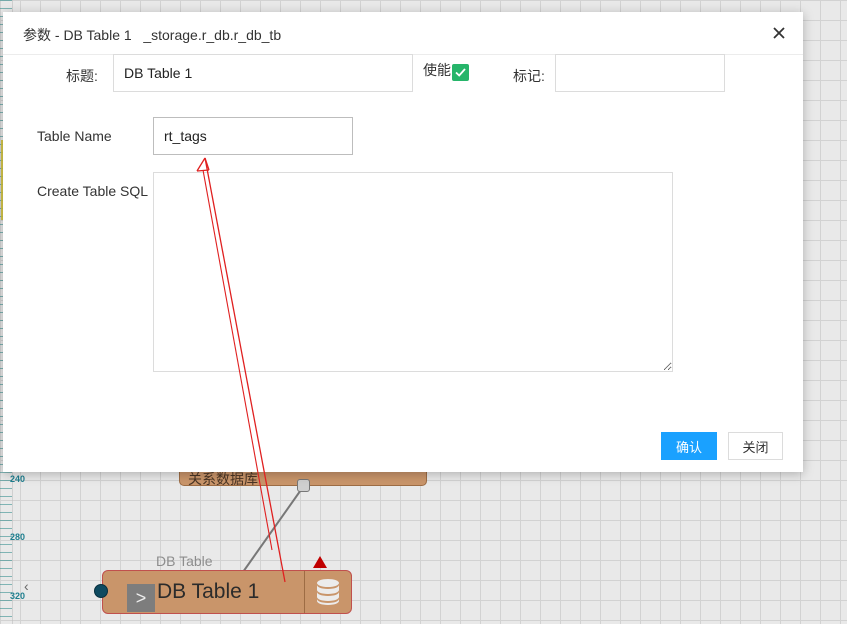  Describe the element at coordinates (437, 70) in the screenshot. I see `enable-label: 使能` at that location.